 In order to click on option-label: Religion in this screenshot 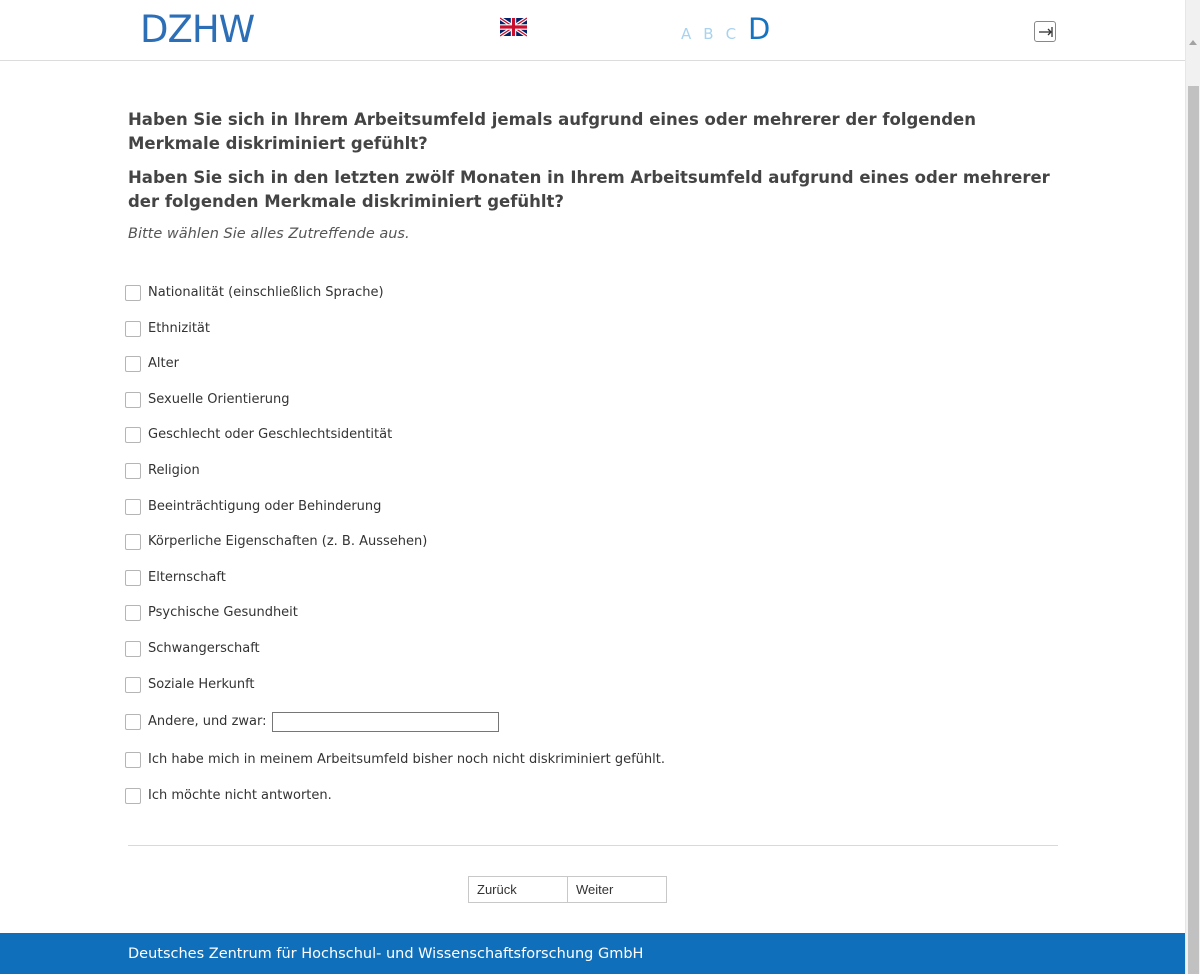, I will do `click(174, 471)`.